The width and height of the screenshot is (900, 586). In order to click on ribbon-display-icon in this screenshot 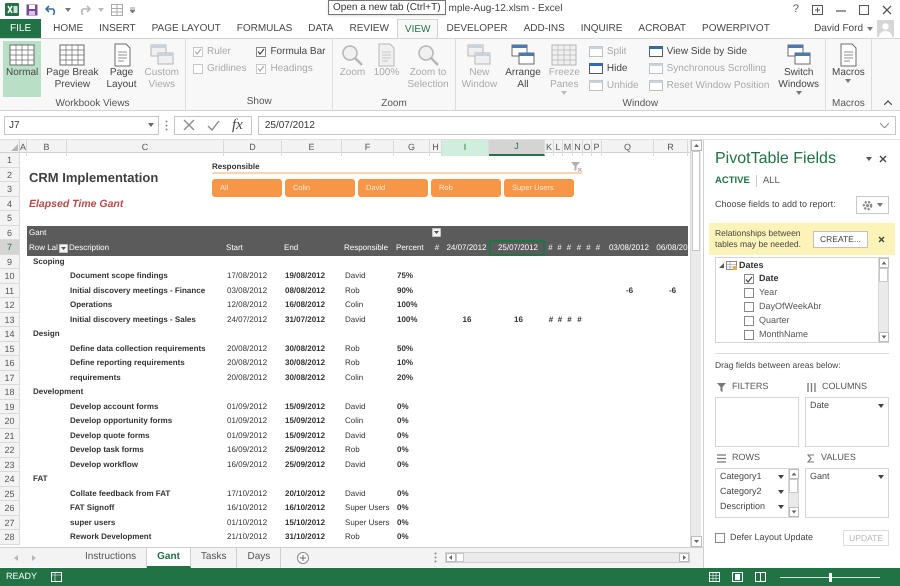, I will do `click(817, 9)`.